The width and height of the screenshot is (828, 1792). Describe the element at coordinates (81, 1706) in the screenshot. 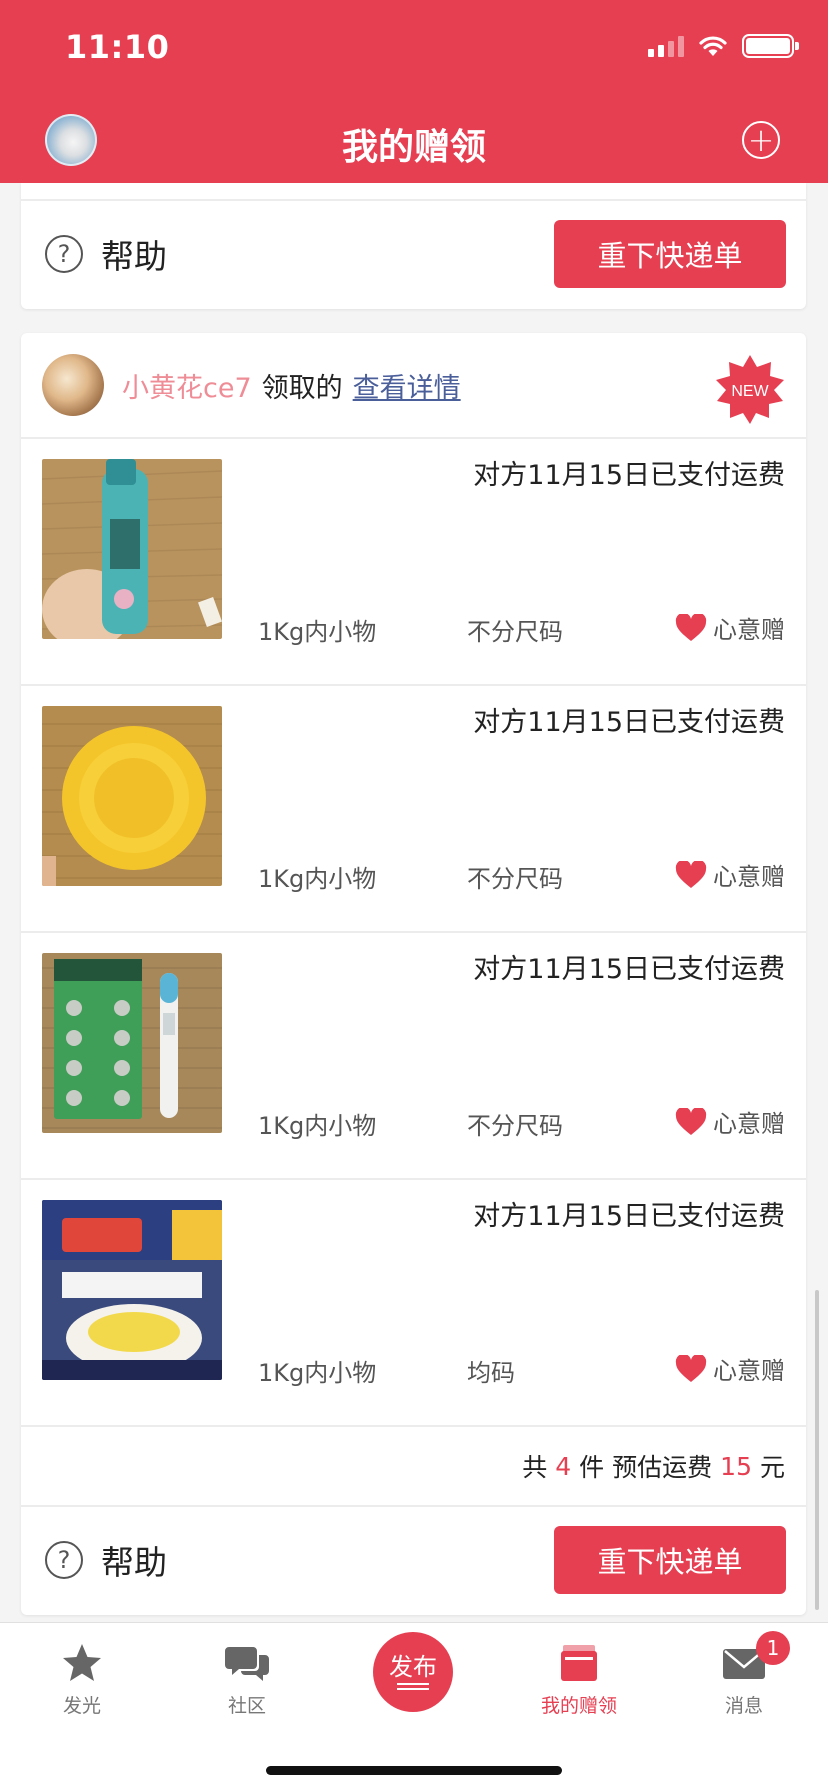

I see `tab-label: 发光` at that location.